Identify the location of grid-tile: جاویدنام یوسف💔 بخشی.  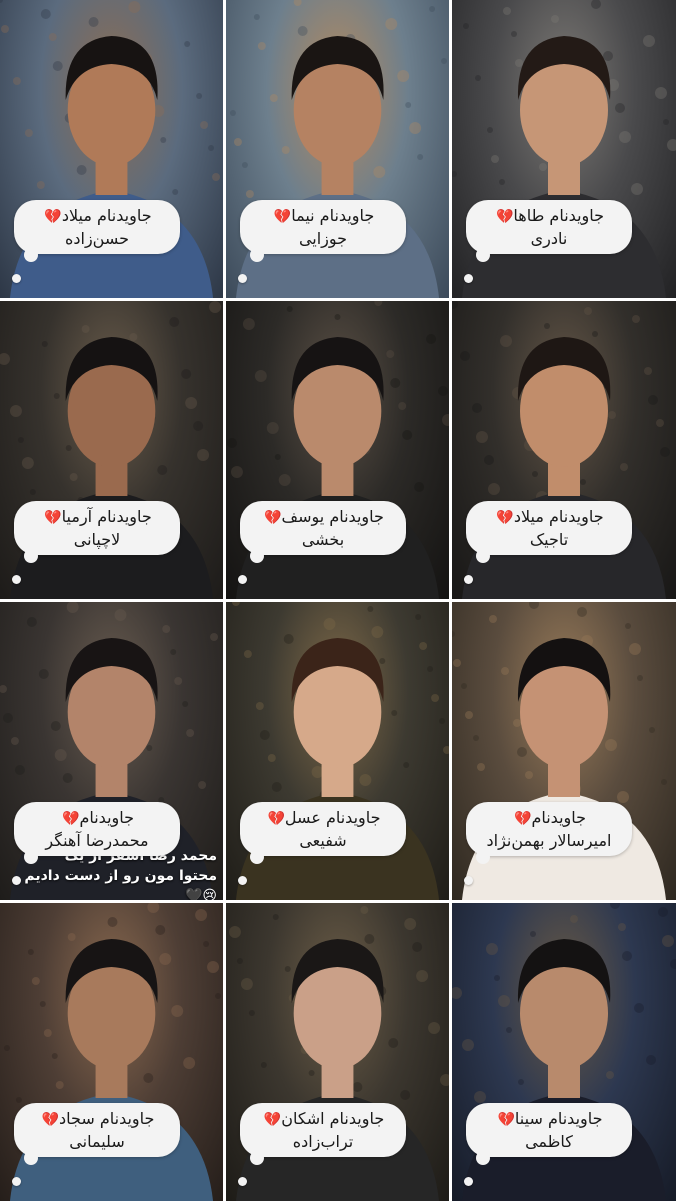
(337, 450).